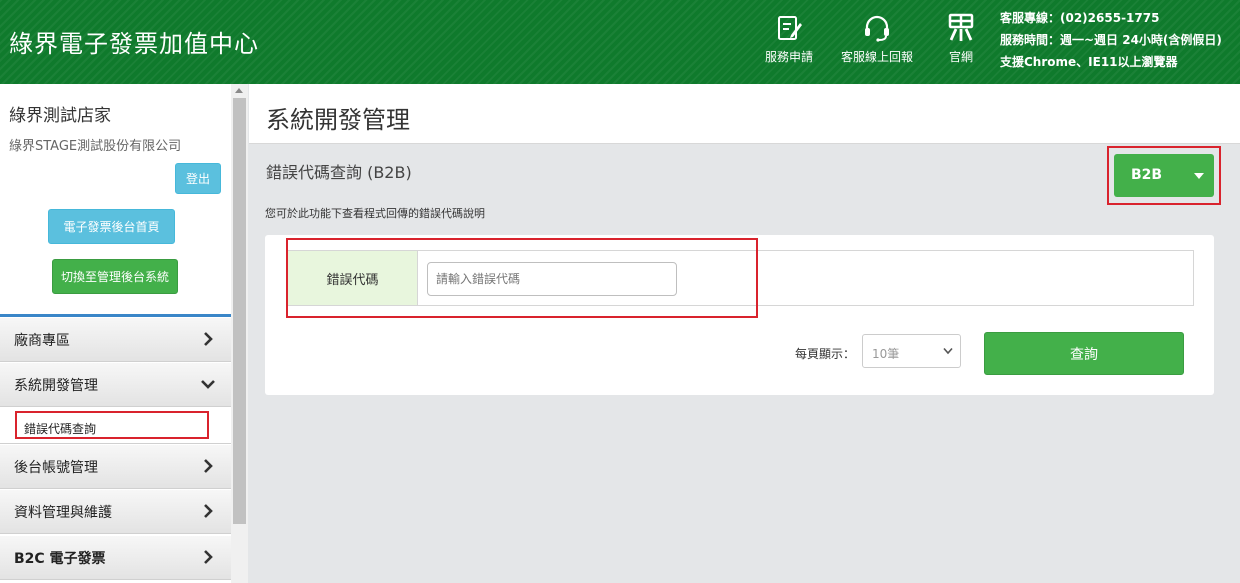 This screenshot has height=583, width=1240. Describe the element at coordinates (56, 467) in the screenshot. I see `sidebar-item-label: 後台帳號管理` at that location.